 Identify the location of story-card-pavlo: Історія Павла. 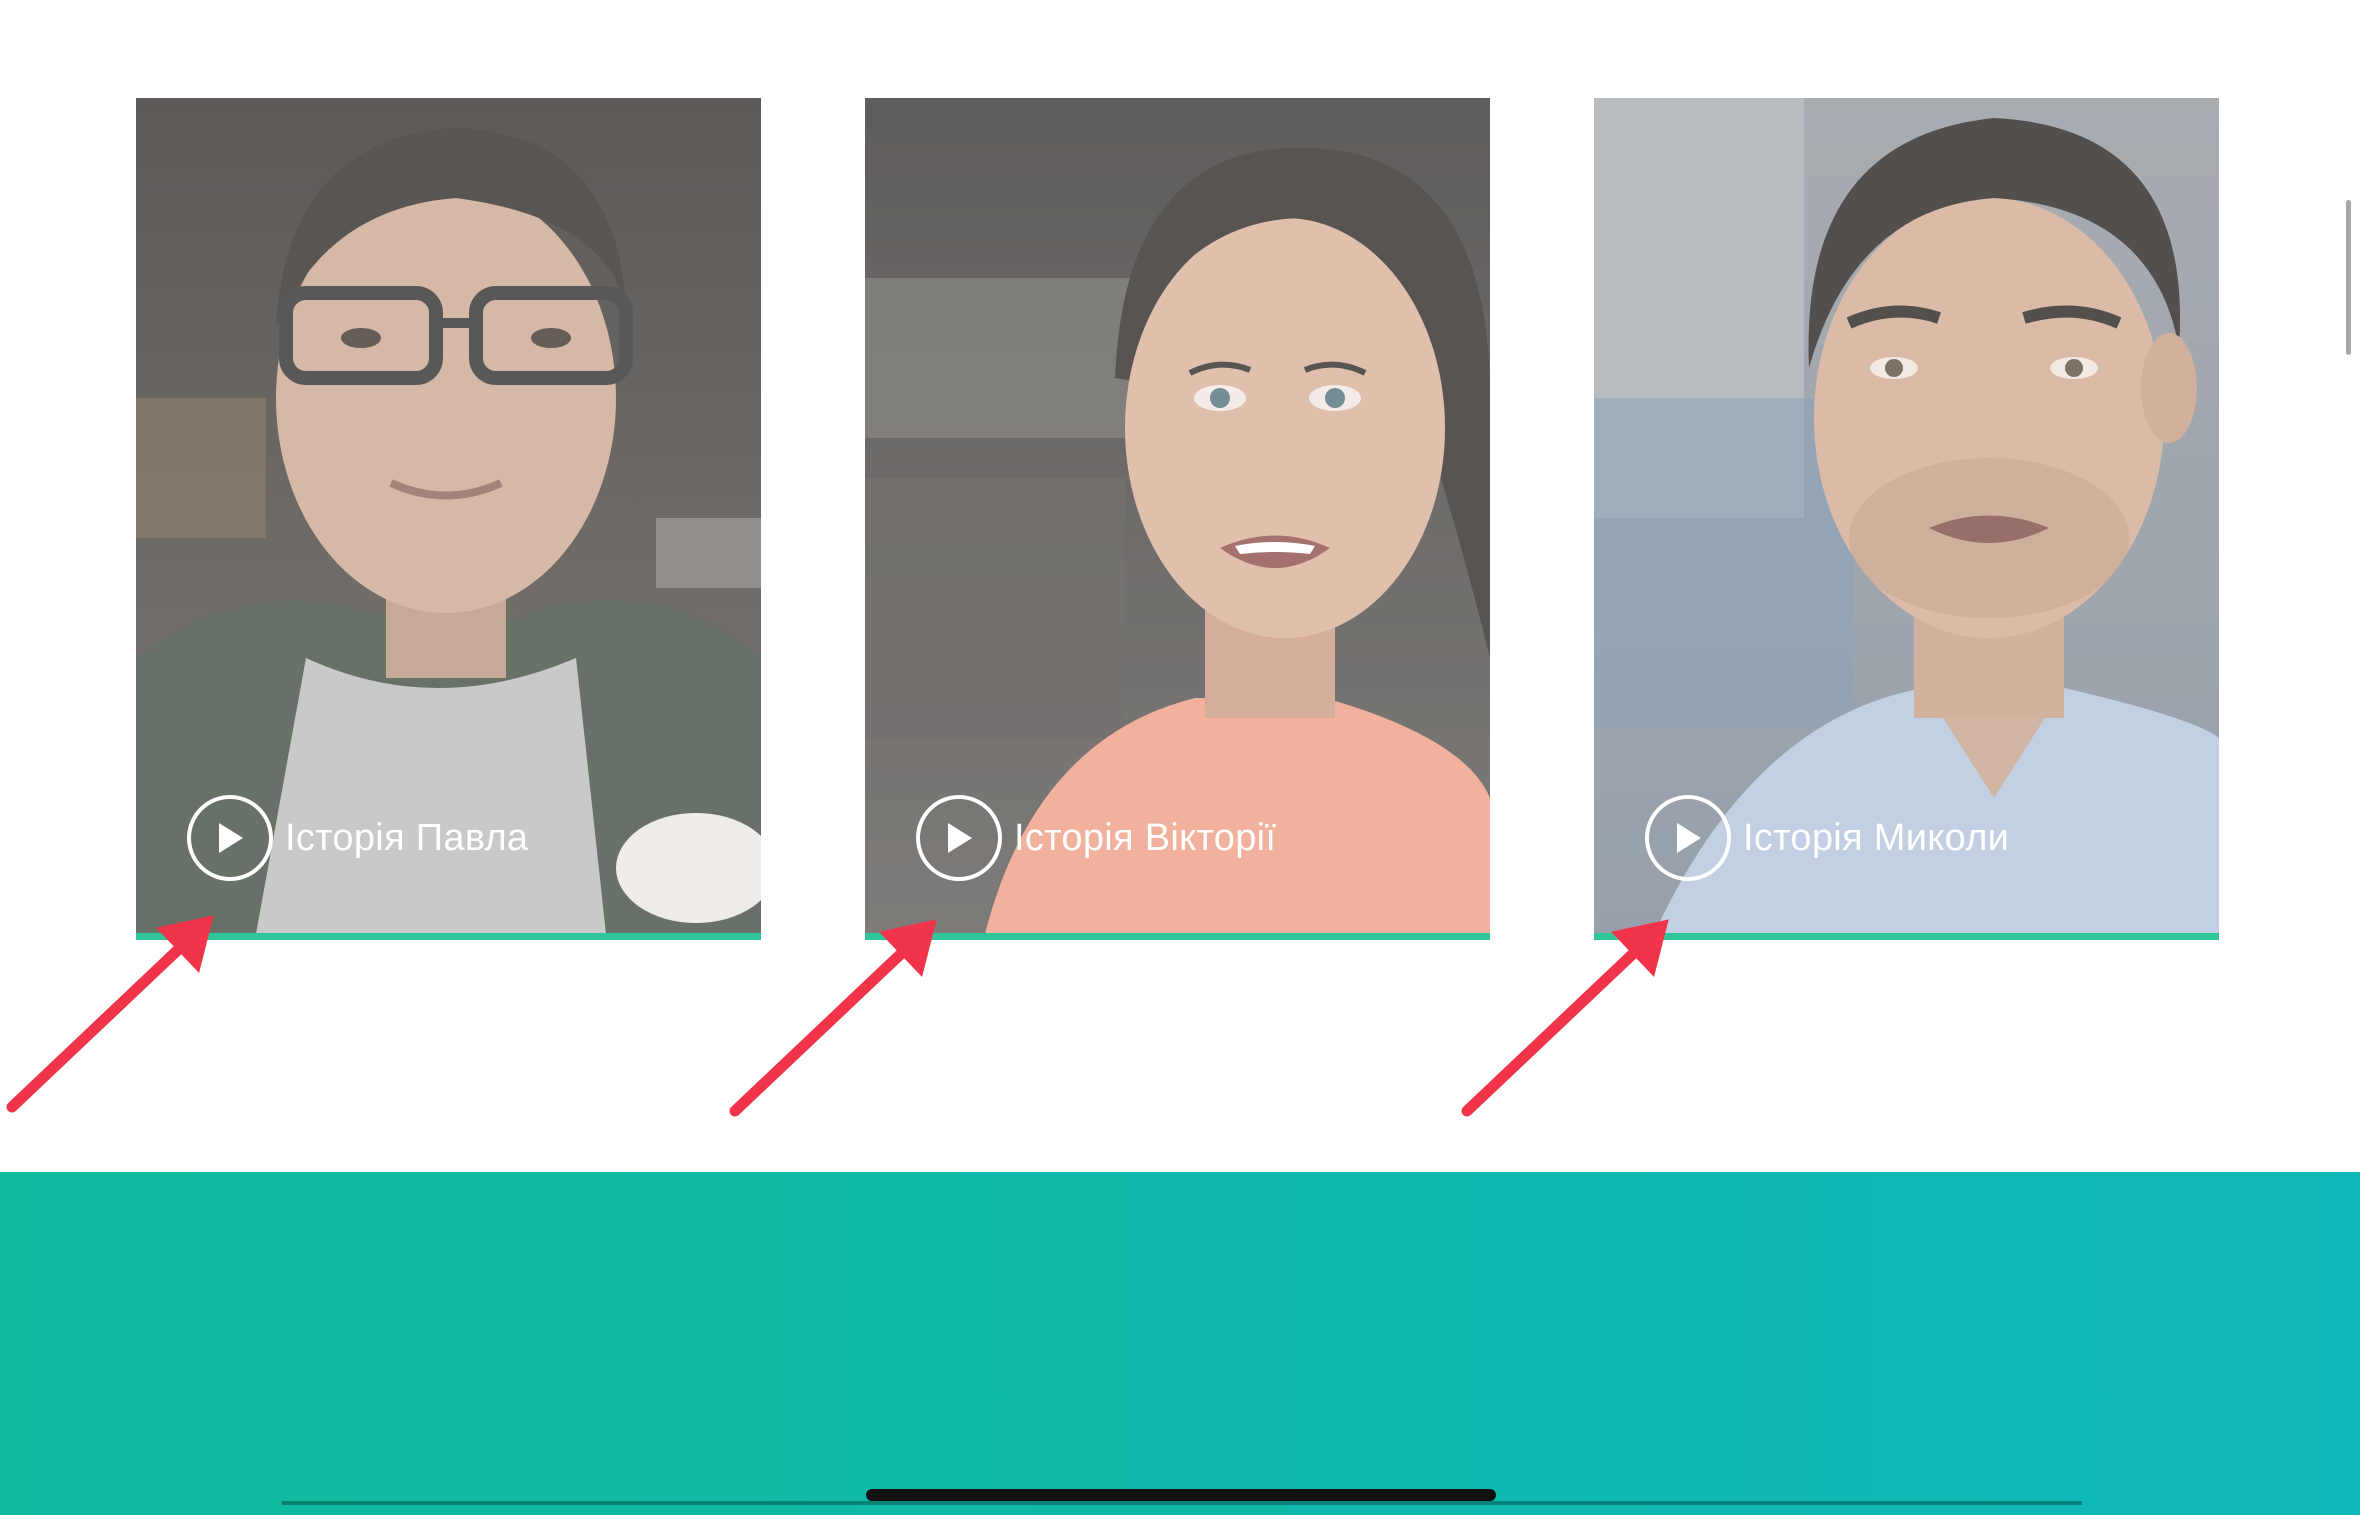
(448, 519).